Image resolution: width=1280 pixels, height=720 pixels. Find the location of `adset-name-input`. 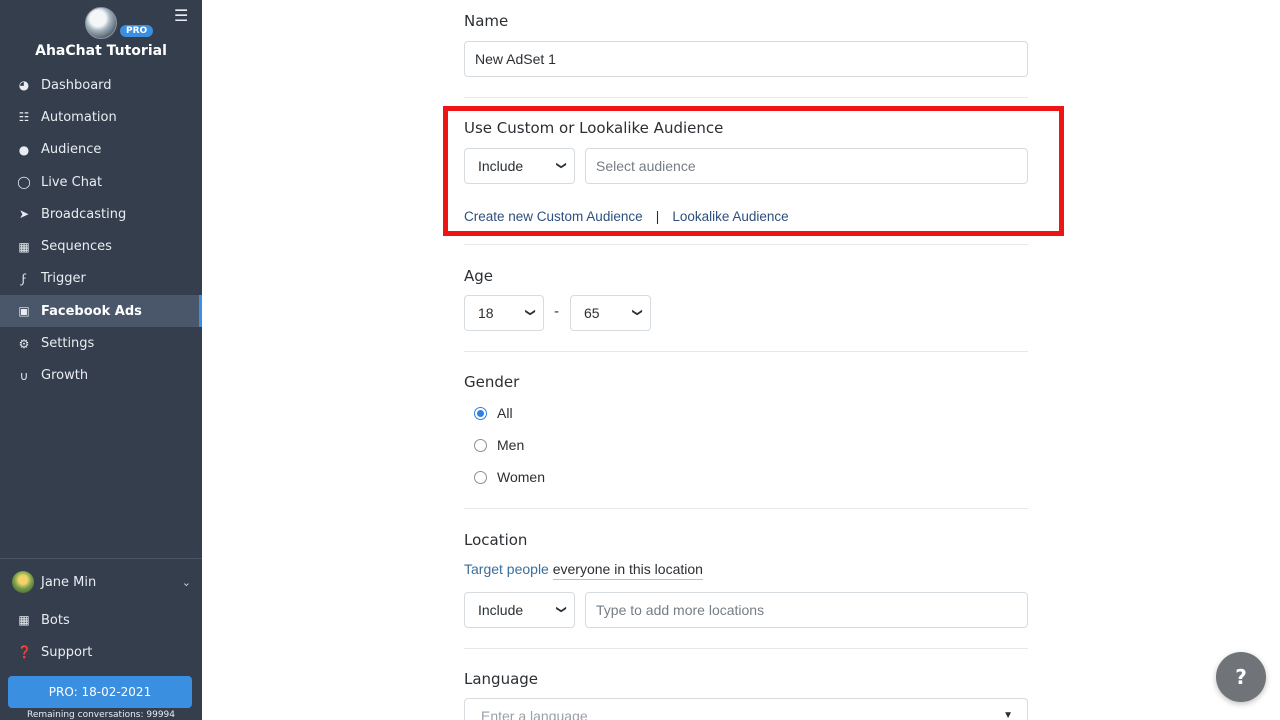

adset-name-input is located at coordinates (746, 59).